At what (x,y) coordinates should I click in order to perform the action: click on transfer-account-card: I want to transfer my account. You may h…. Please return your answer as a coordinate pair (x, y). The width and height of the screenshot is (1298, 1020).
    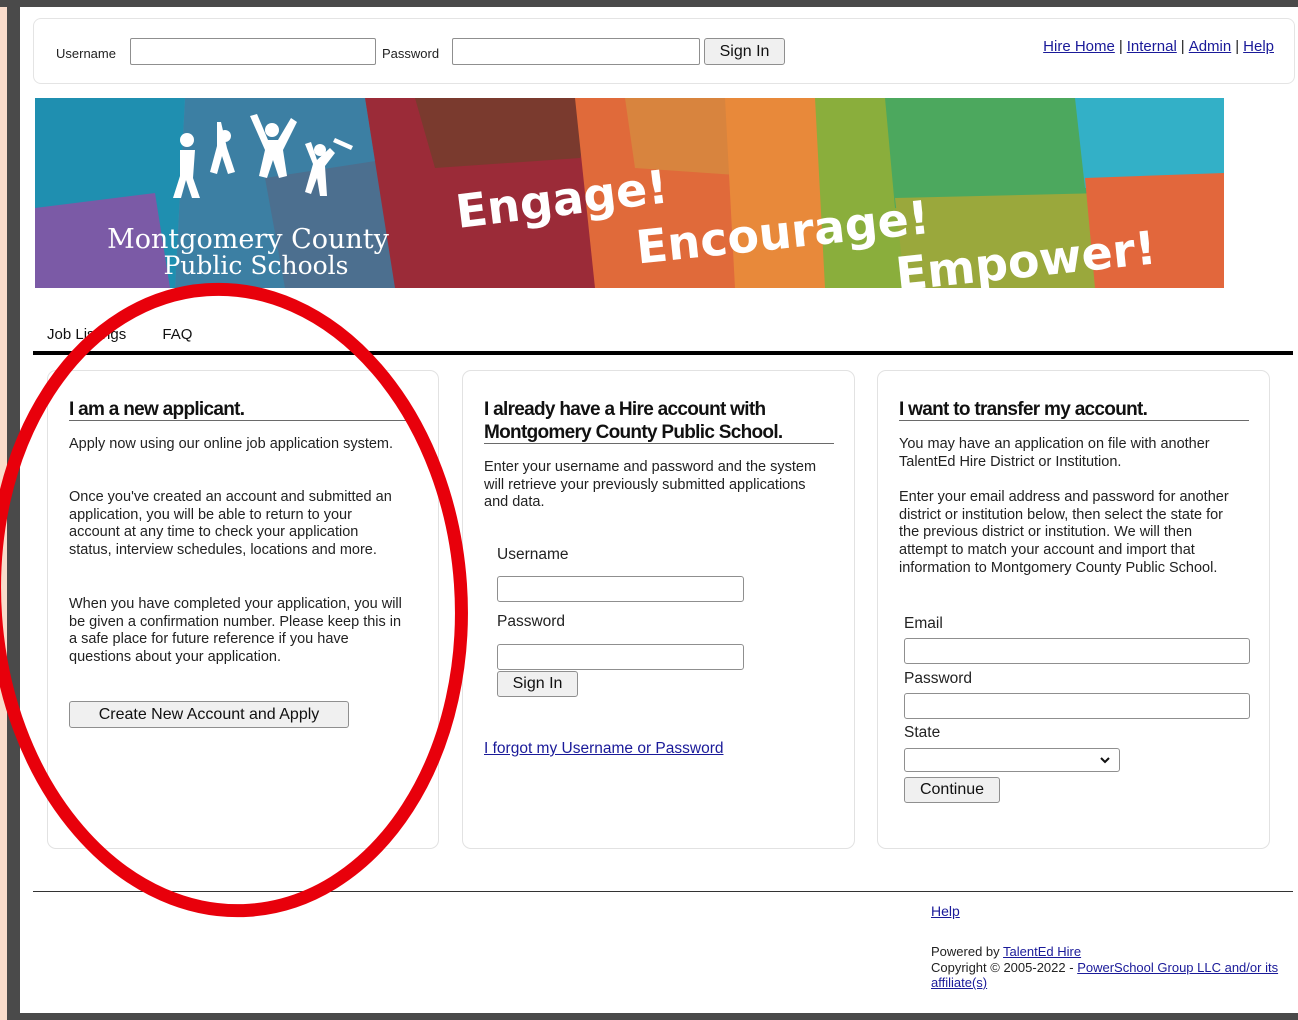
    Looking at the image, I should click on (1073, 609).